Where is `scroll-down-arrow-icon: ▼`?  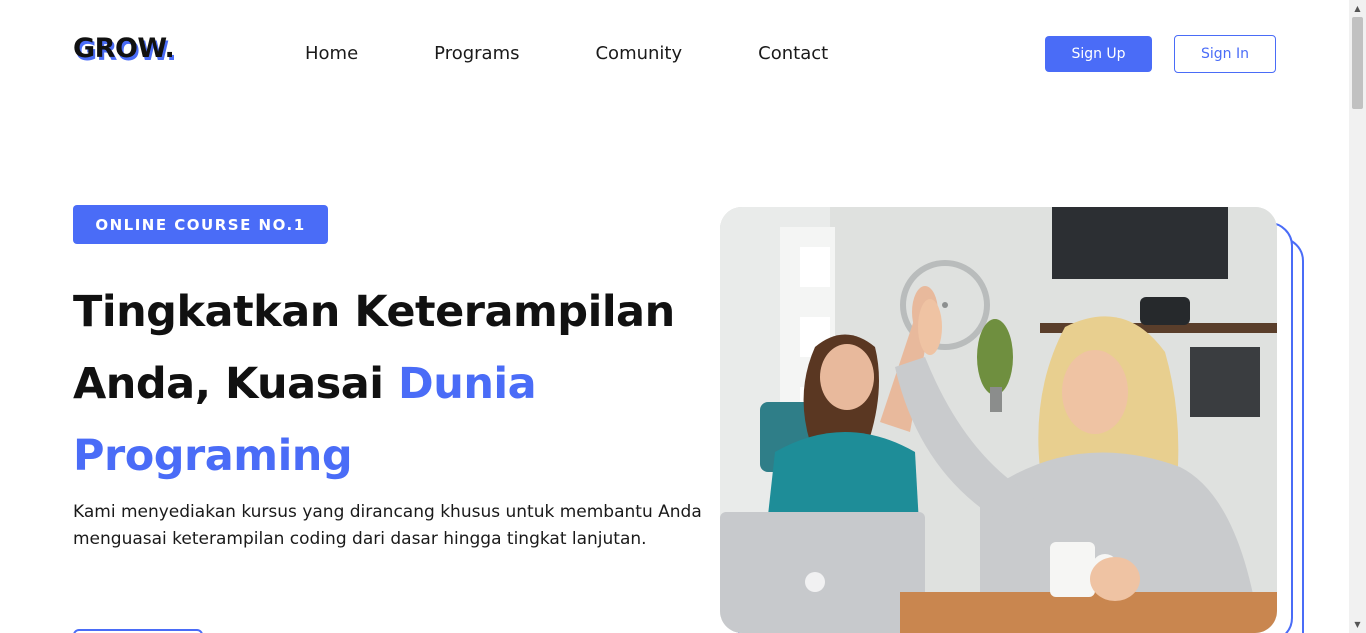
scroll-down-arrow-icon: ▼ is located at coordinates (1357, 624).